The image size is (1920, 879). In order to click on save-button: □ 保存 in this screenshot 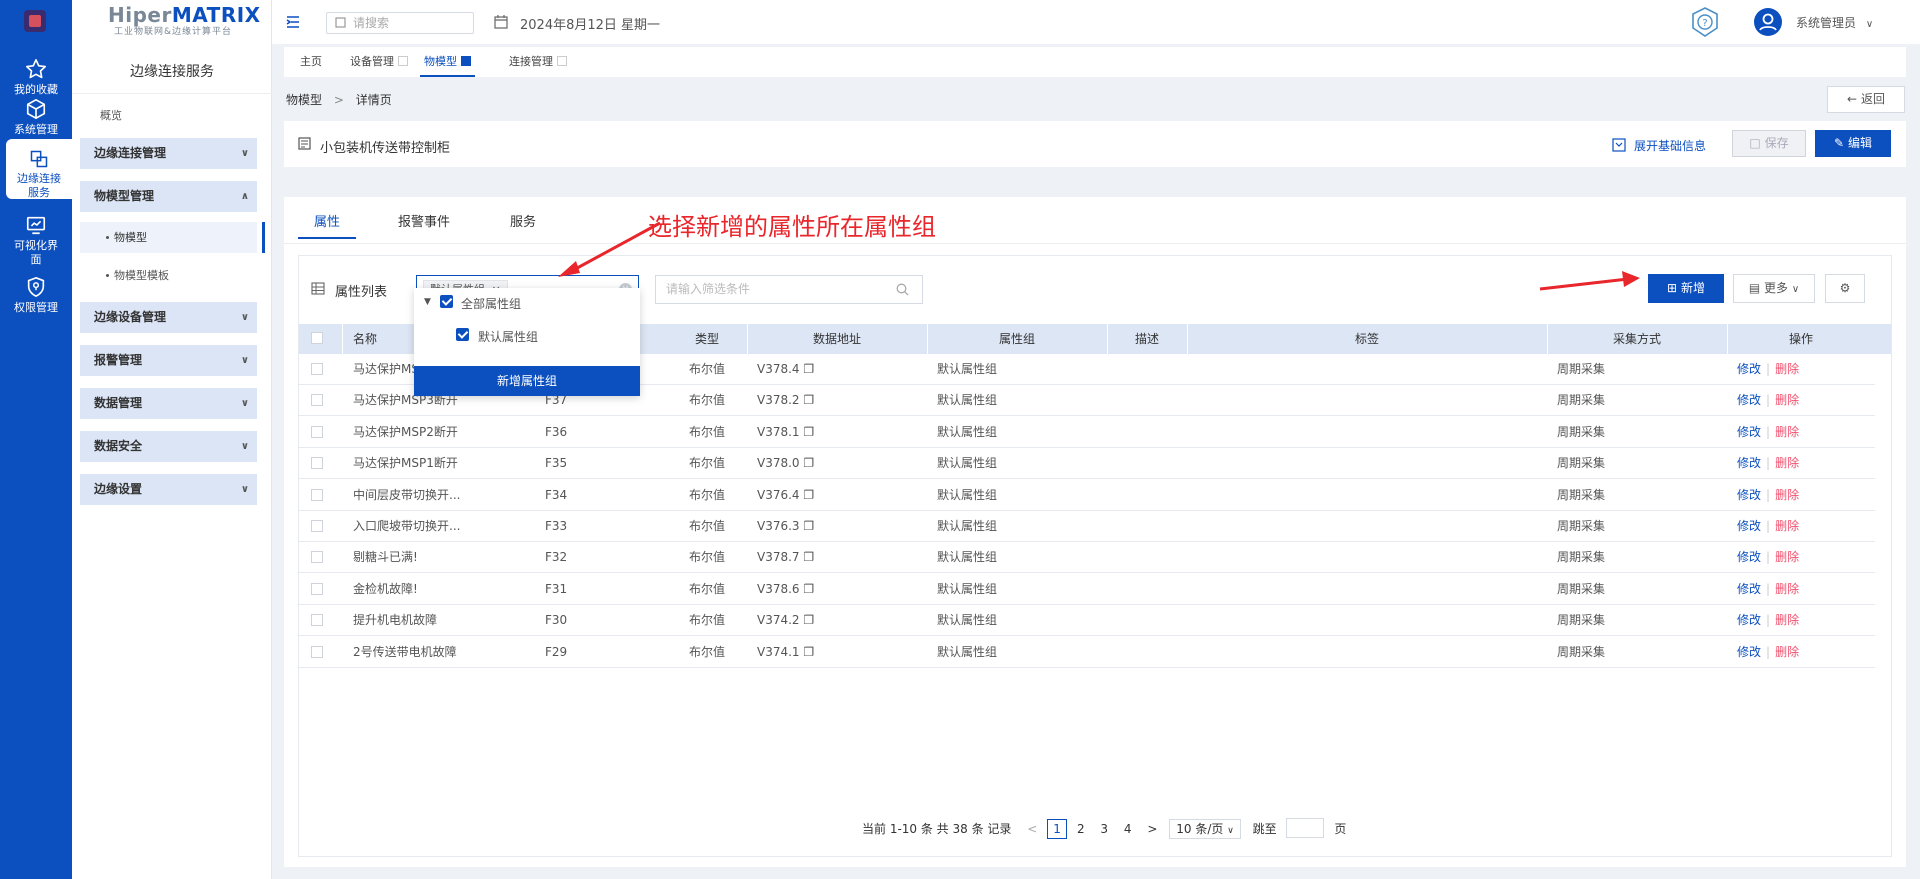, I will do `click(1769, 143)`.